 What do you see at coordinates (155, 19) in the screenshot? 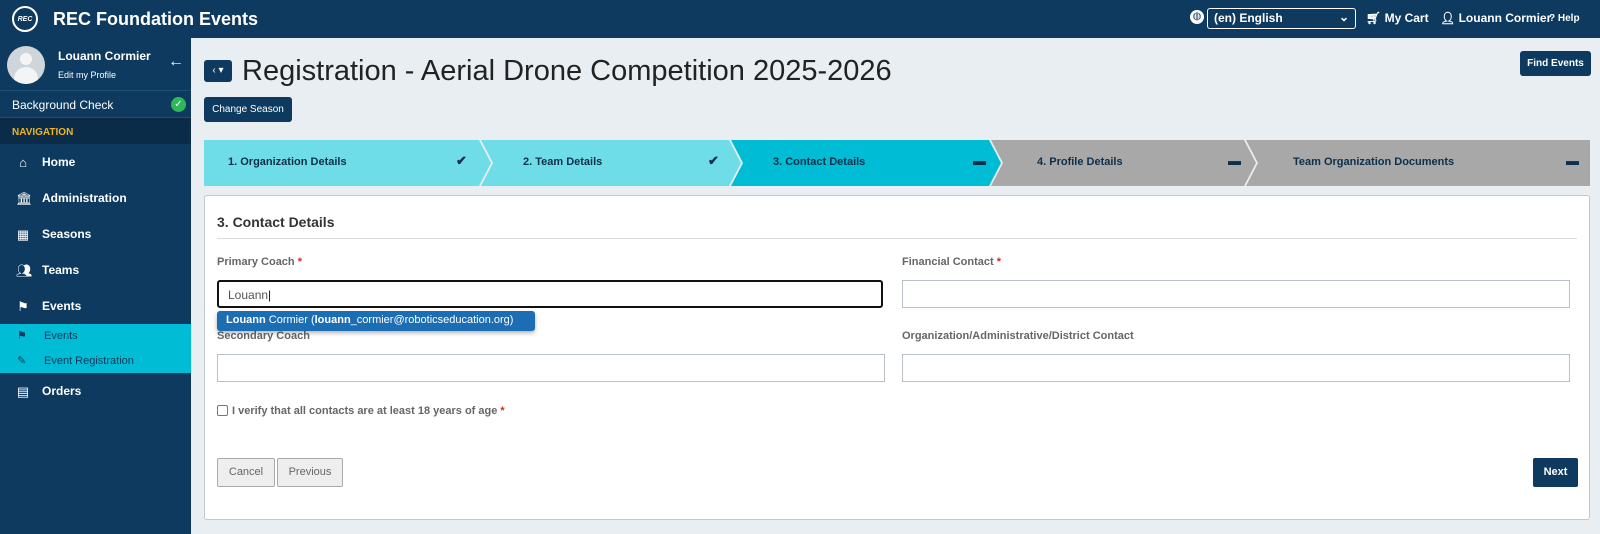
I see `app-title: REC Foundation Events` at bounding box center [155, 19].